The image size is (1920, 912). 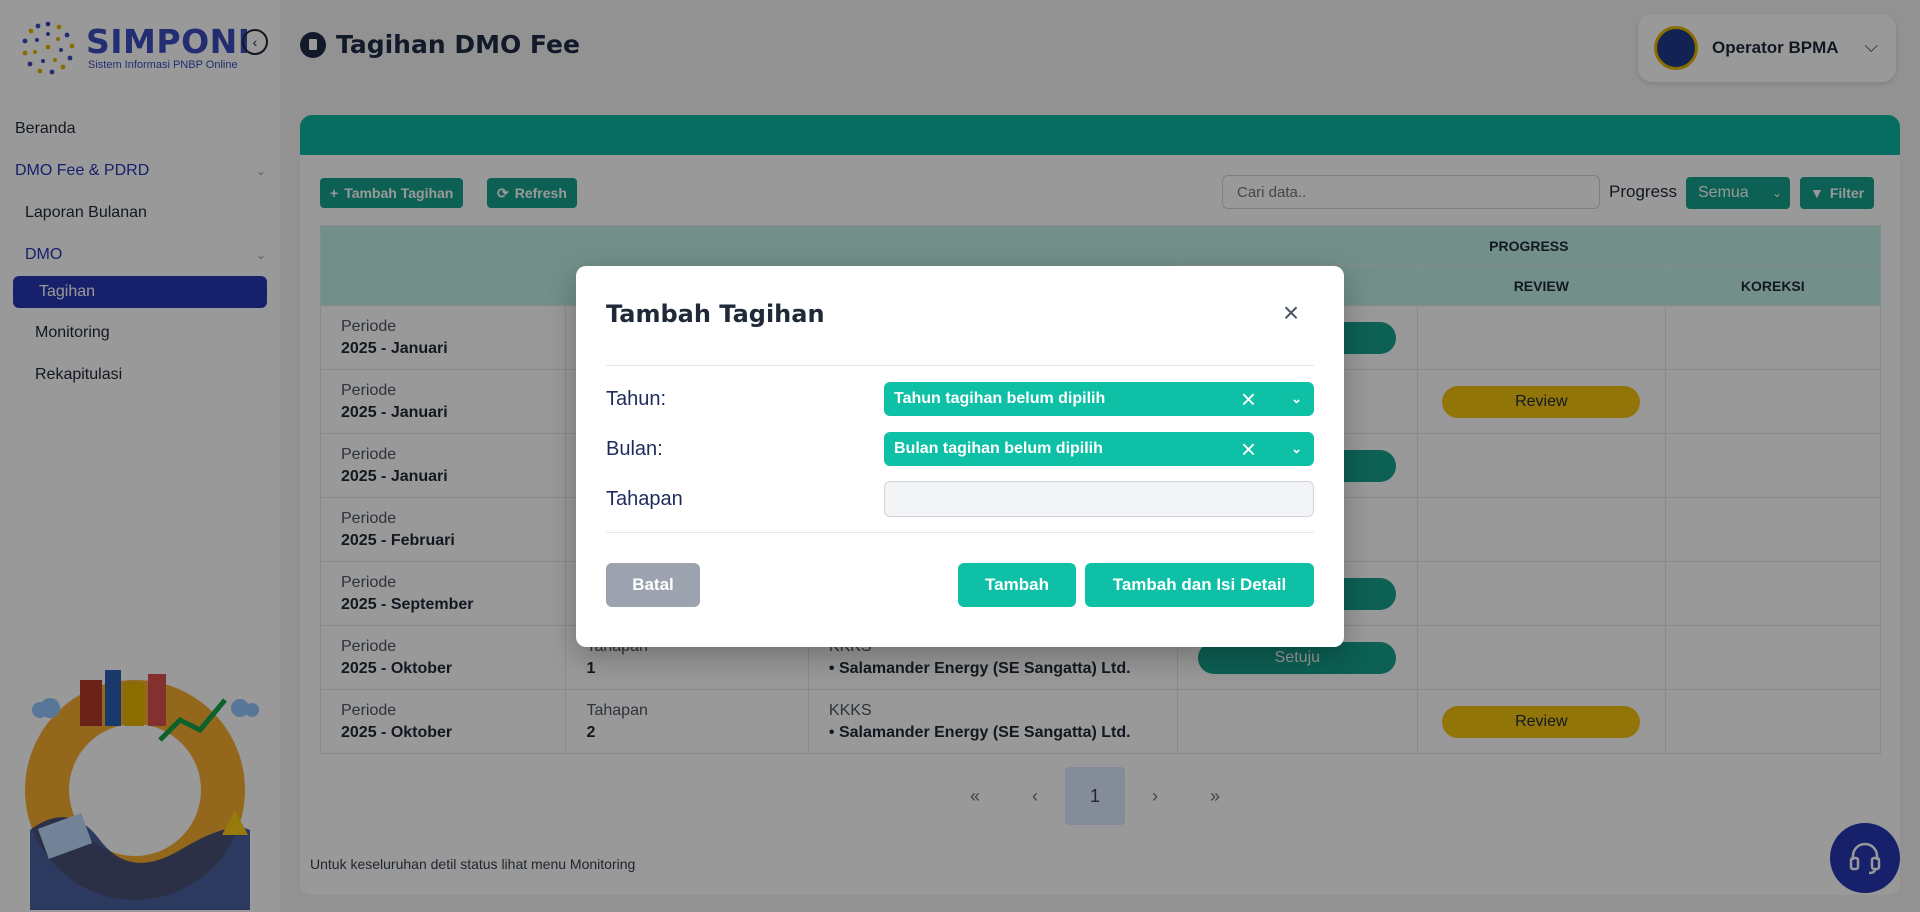 I want to click on month-select-value: Bulan tagihan belum dipilih, so click(x=998, y=448).